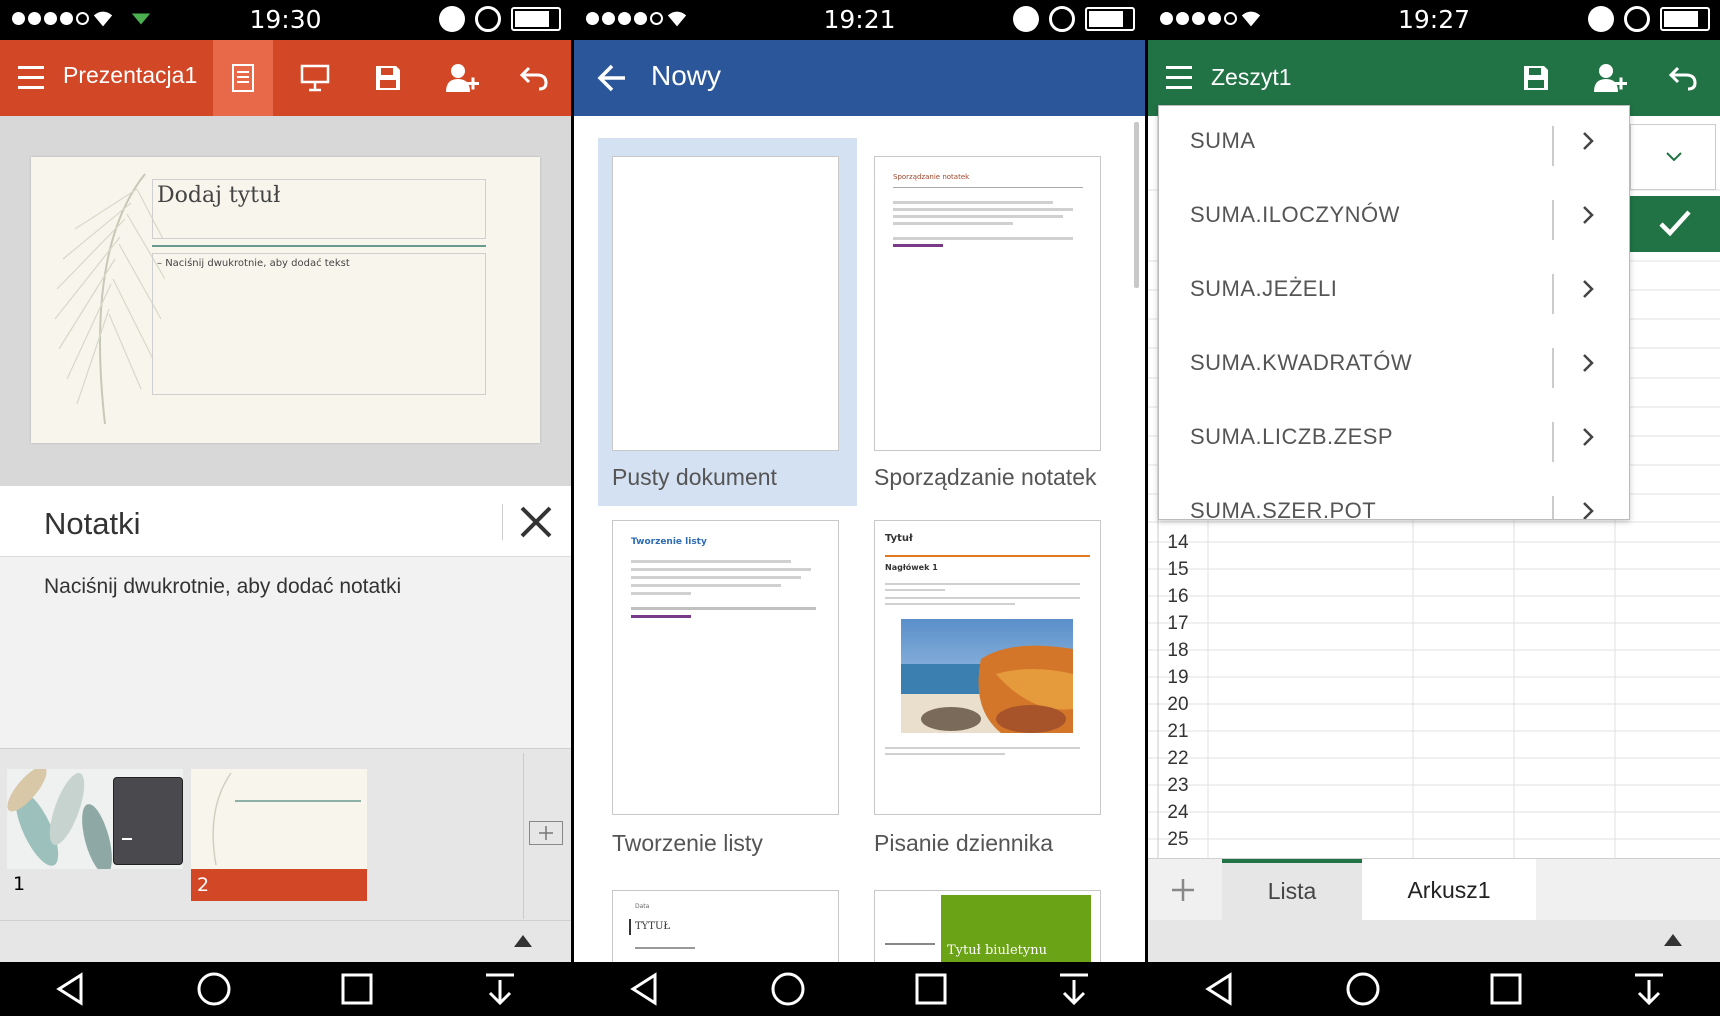  What do you see at coordinates (1178, 732) in the screenshot?
I see `row-header: 21` at bounding box center [1178, 732].